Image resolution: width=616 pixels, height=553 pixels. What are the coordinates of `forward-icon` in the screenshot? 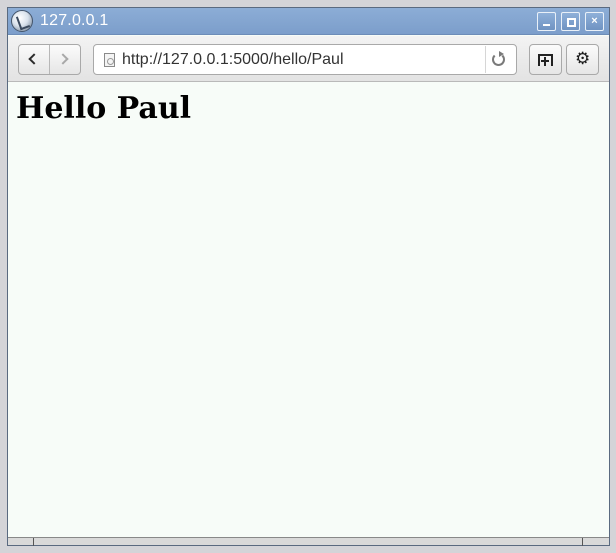 It's located at (63, 59).